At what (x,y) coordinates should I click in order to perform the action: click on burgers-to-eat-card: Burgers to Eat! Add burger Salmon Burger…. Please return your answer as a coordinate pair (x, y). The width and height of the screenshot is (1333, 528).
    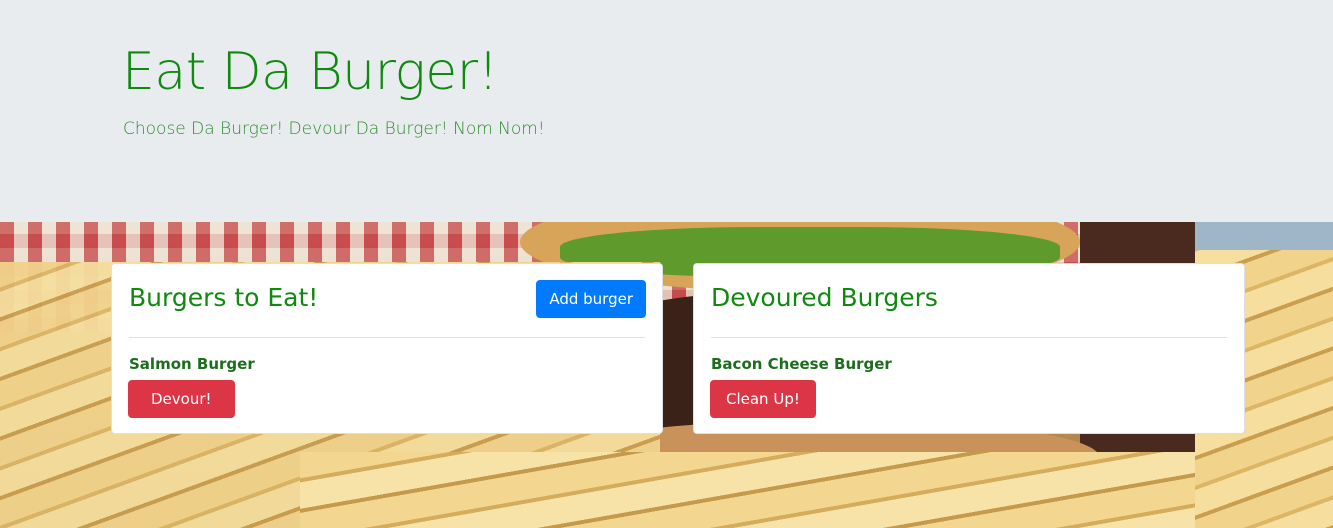
    Looking at the image, I should click on (387, 348).